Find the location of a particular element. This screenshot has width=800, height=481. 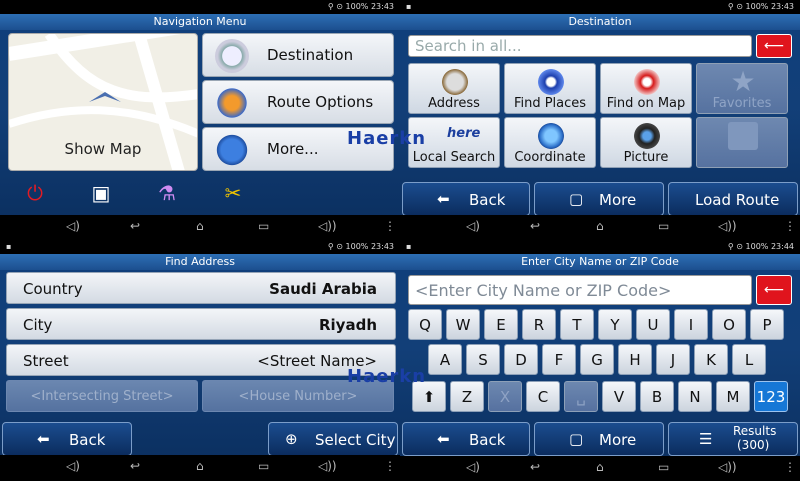

favorites-tile: ★ Favorites is located at coordinates (742, 88).